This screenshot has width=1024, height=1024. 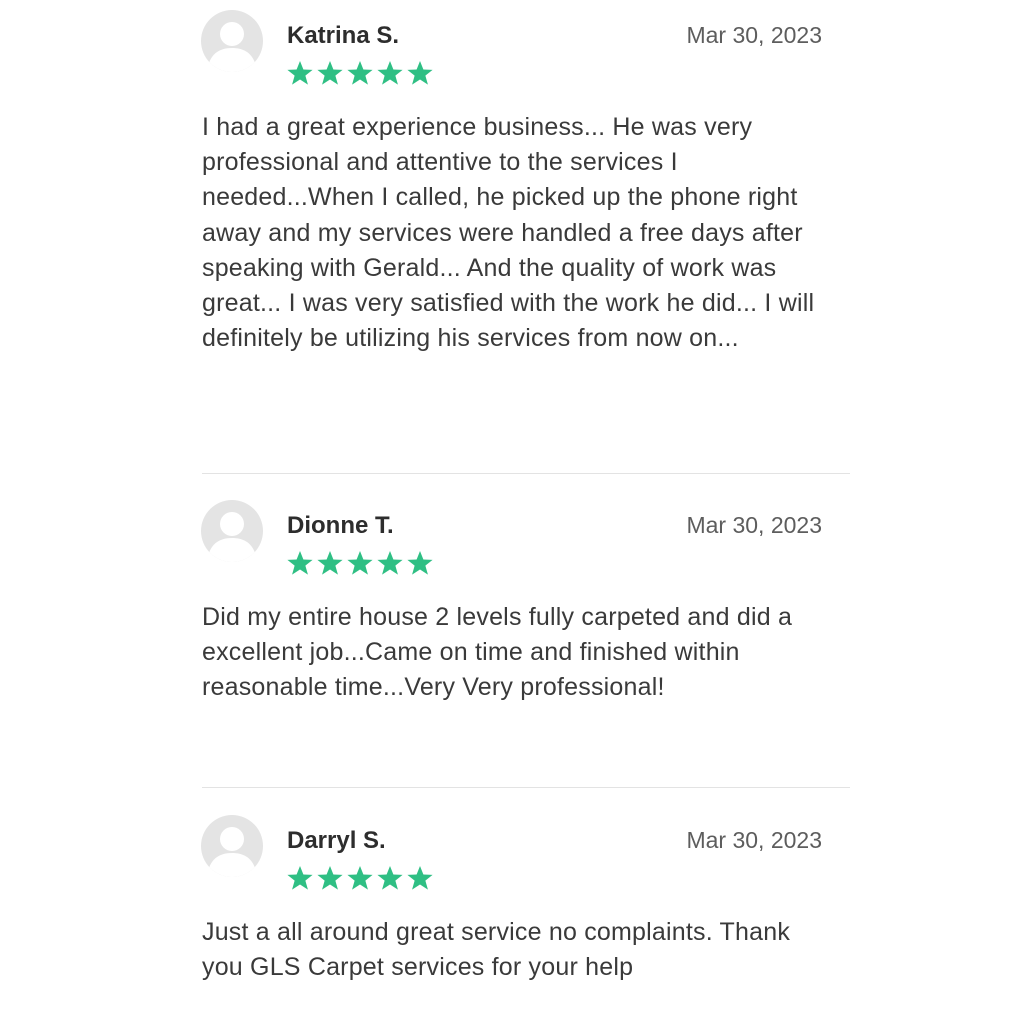 I want to click on reviewer-name: Darryl S., so click(x=336, y=840).